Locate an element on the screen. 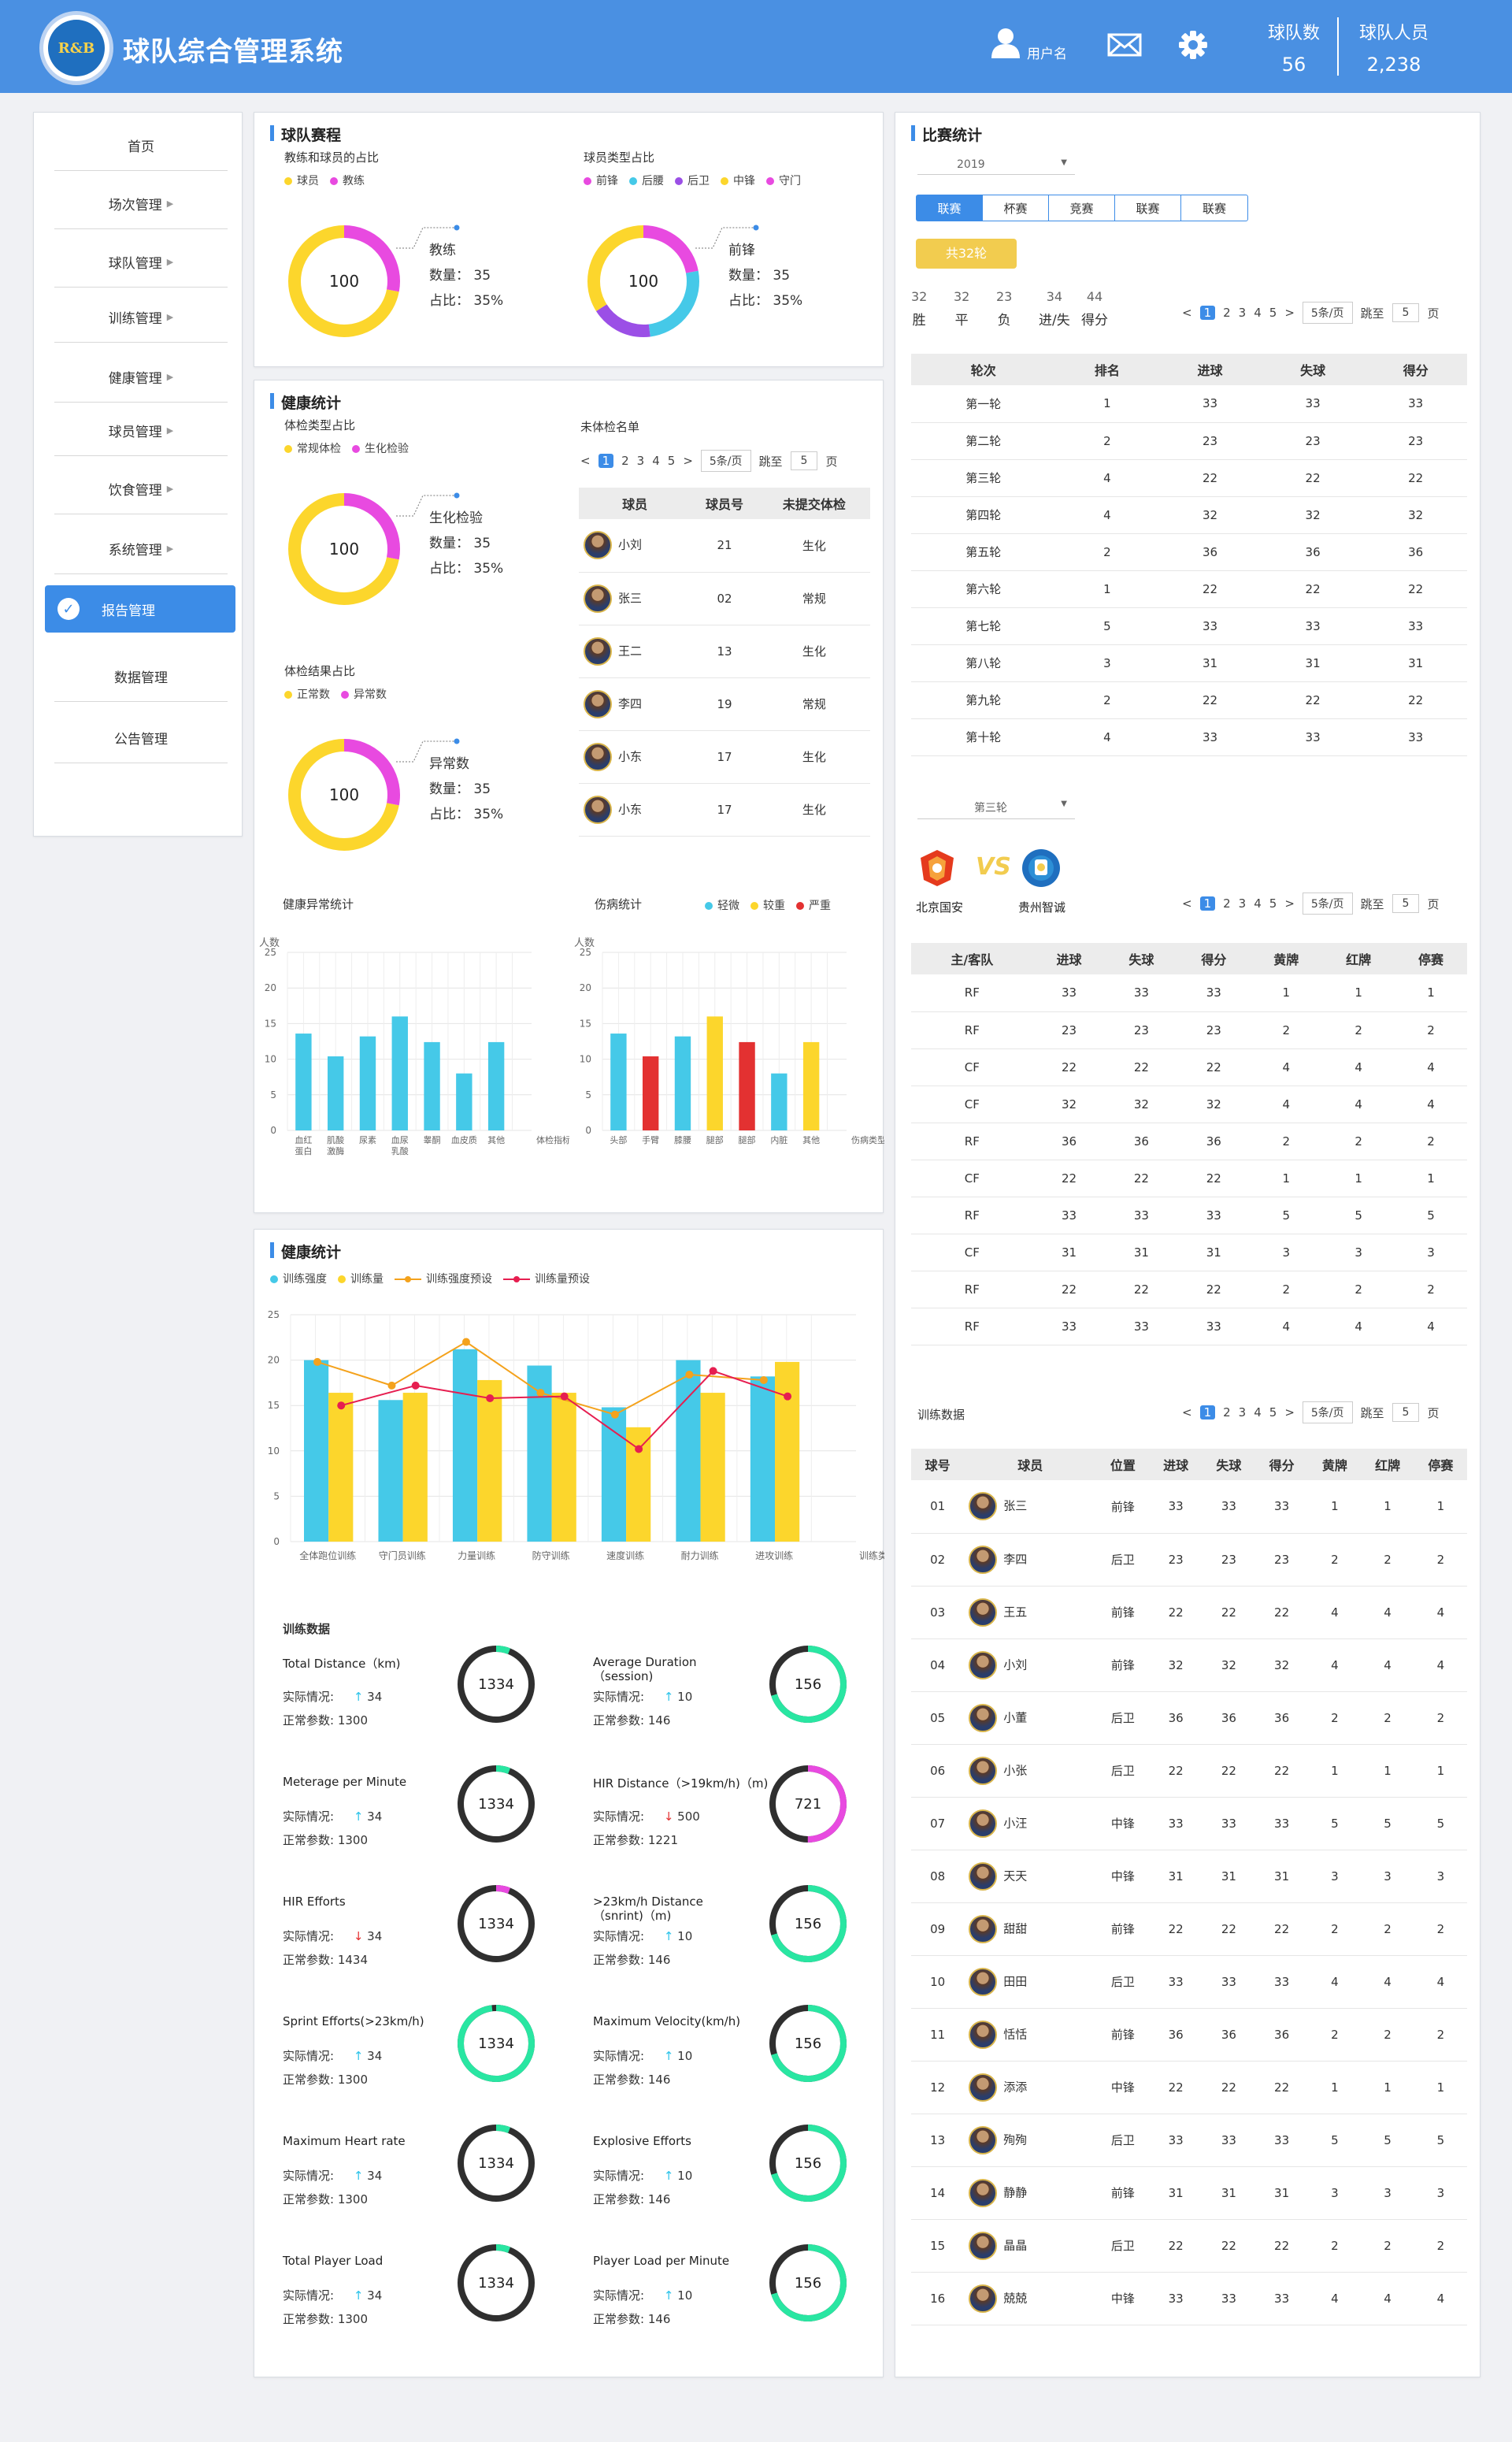 Image resolution: width=1512 pixels, height=2442 pixels. table-row: 第四轮 4 32 32 32 is located at coordinates (1189, 515).